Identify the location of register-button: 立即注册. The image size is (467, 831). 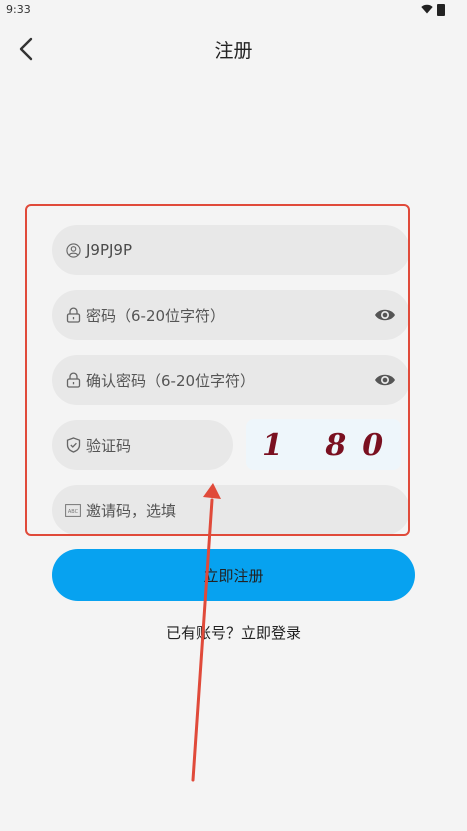
(233, 575).